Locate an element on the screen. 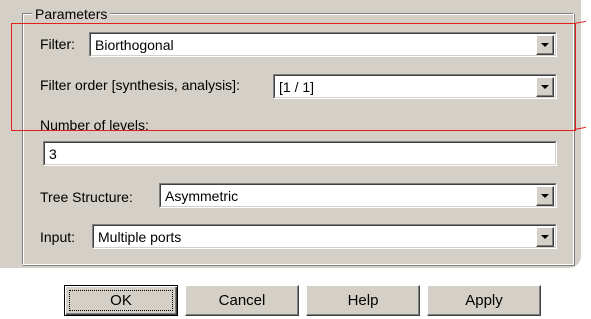 The height and width of the screenshot is (319, 591). tree-structure-select-value: Asymmetric is located at coordinates (202, 196).